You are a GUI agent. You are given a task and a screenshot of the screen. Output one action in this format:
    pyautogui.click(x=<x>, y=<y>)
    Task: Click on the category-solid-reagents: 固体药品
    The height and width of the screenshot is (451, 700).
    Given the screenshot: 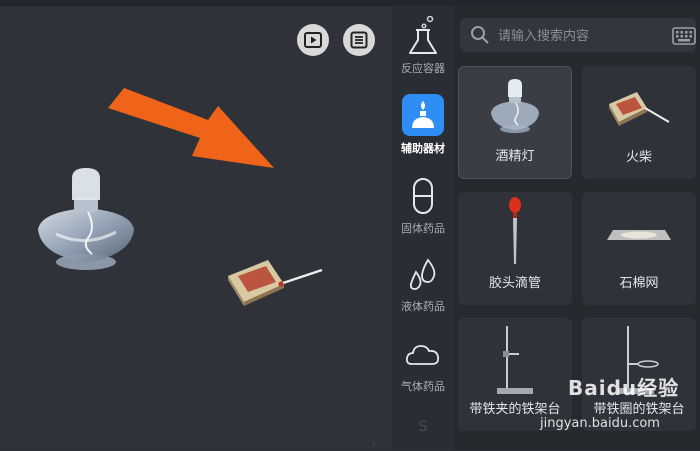 What is the action you would take?
    pyautogui.click(x=423, y=206)
    